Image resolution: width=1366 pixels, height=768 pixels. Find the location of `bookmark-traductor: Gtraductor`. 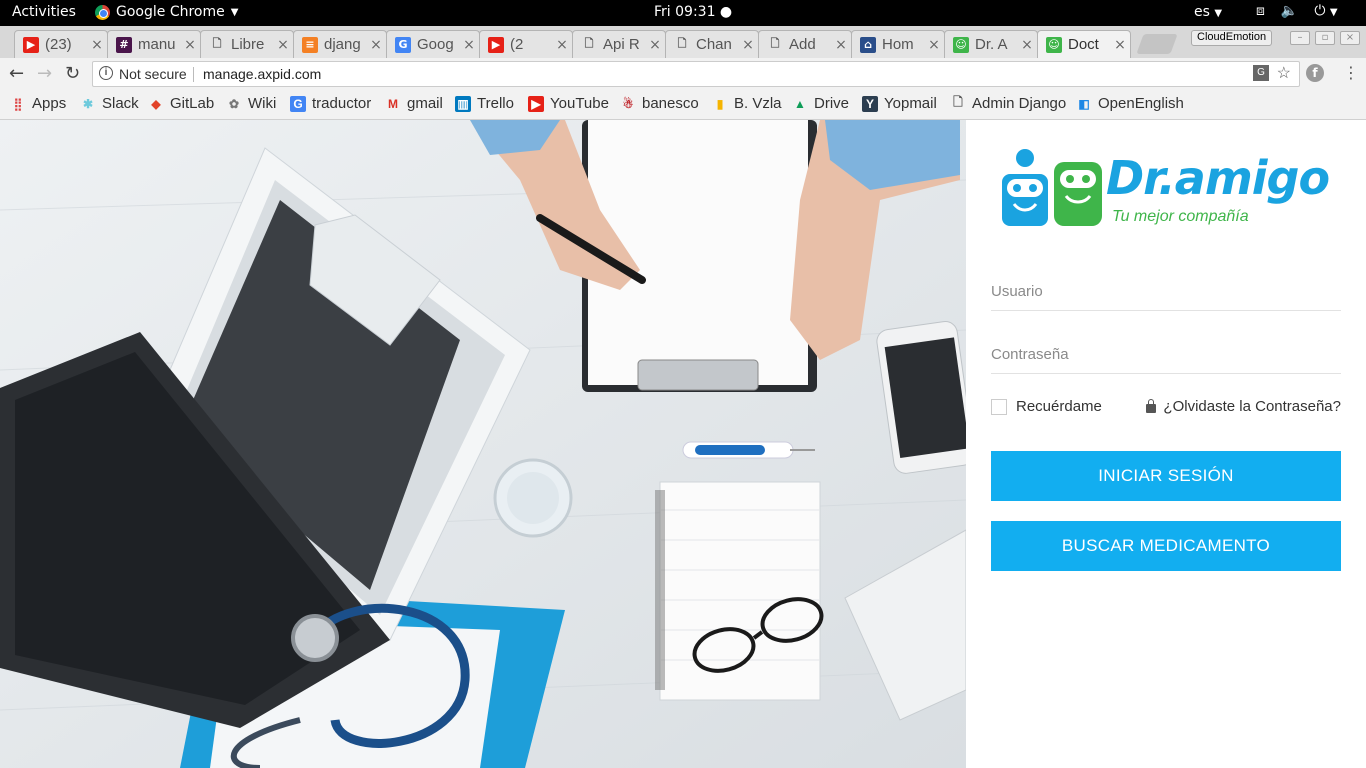

bookmark-traductor: Gtraductor is located at coordinates (330, 103).